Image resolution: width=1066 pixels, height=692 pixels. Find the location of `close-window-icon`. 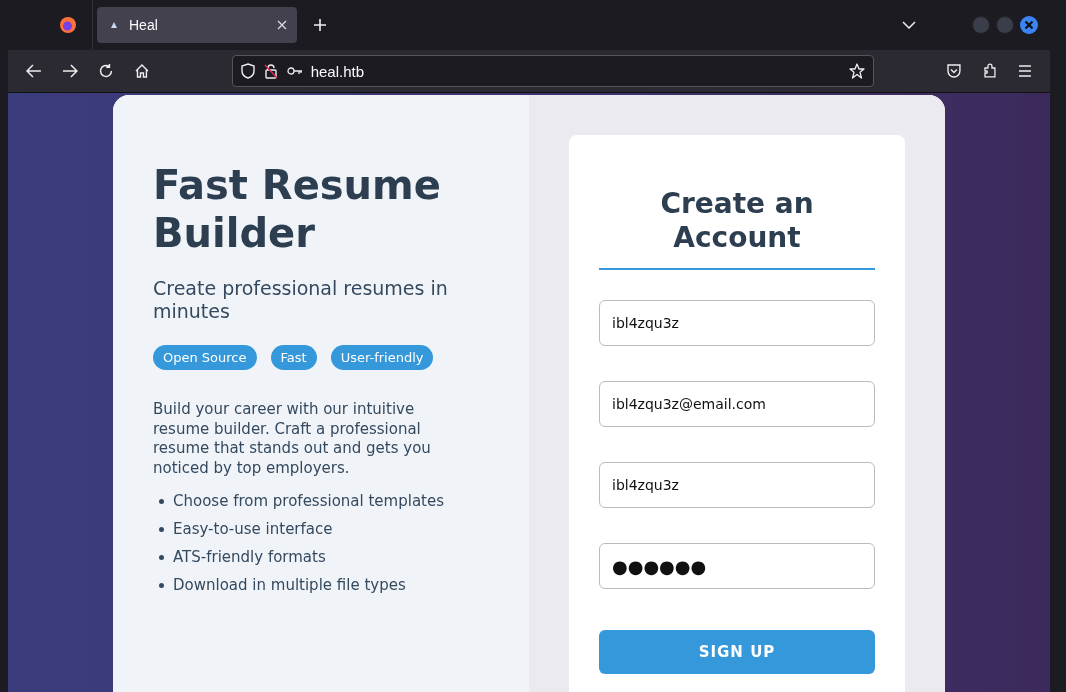

close-window-icon is located at coordinates (1029, 25).